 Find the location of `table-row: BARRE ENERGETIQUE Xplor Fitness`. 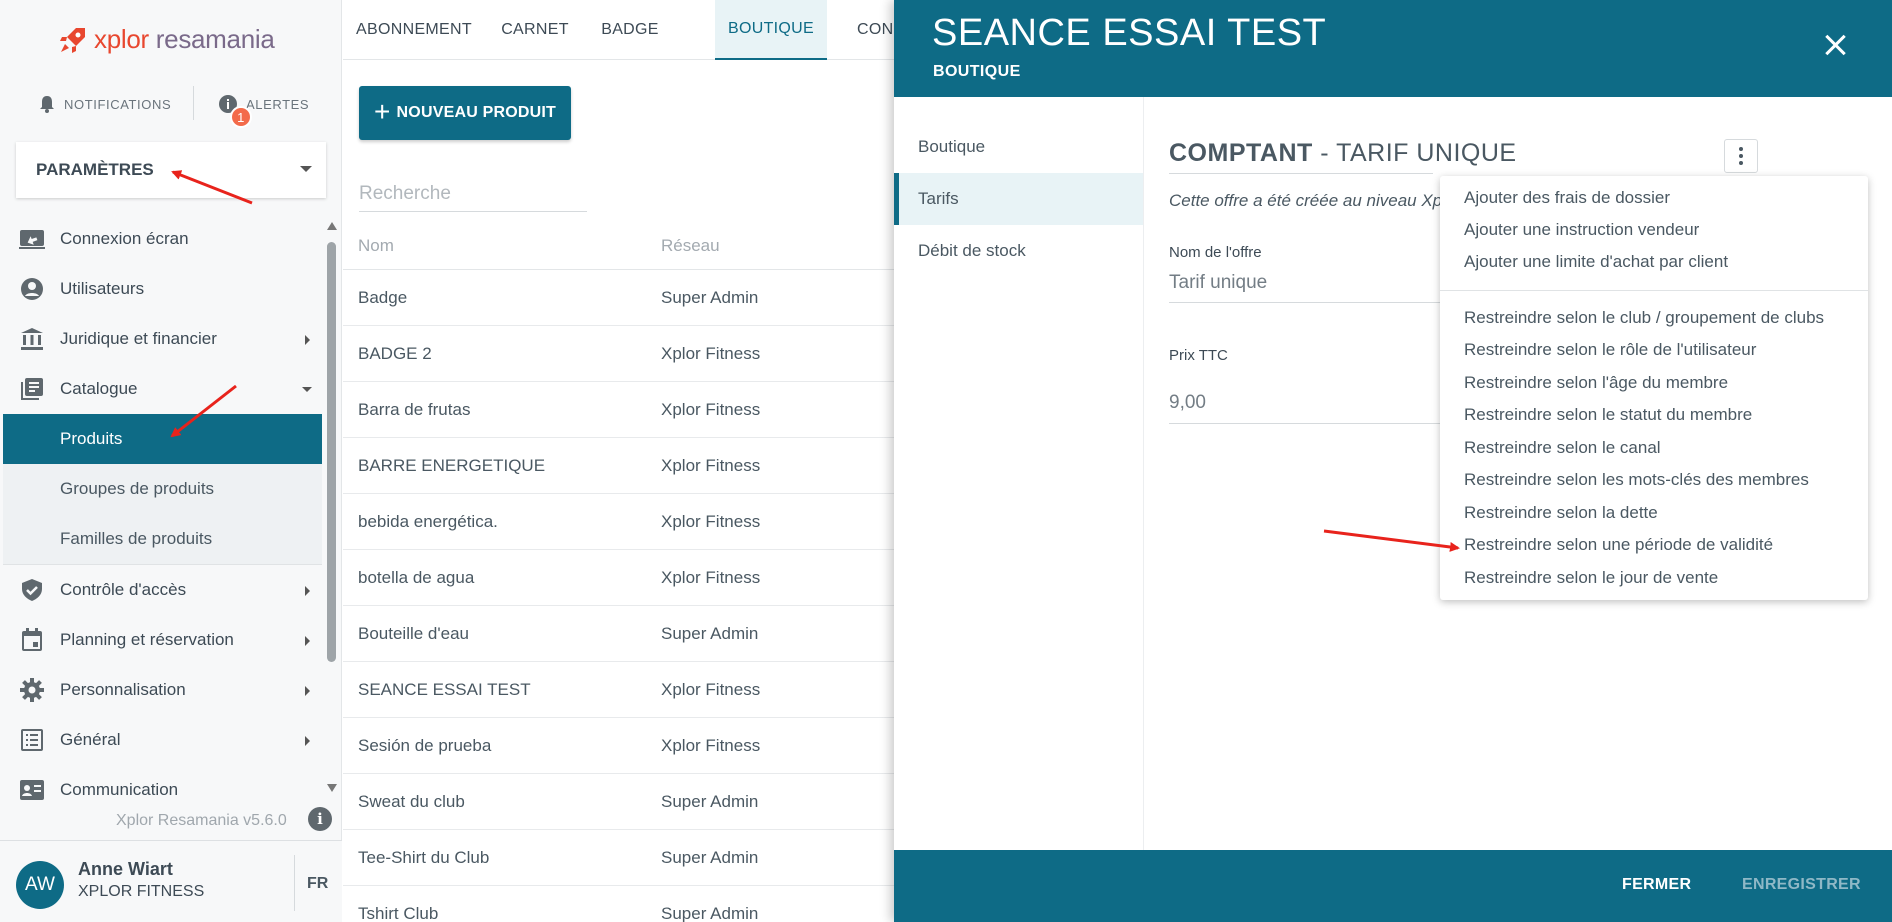

table-row: BARRE ENERGETIQUE Xplor Fitness is located at coordinates (623, 466).